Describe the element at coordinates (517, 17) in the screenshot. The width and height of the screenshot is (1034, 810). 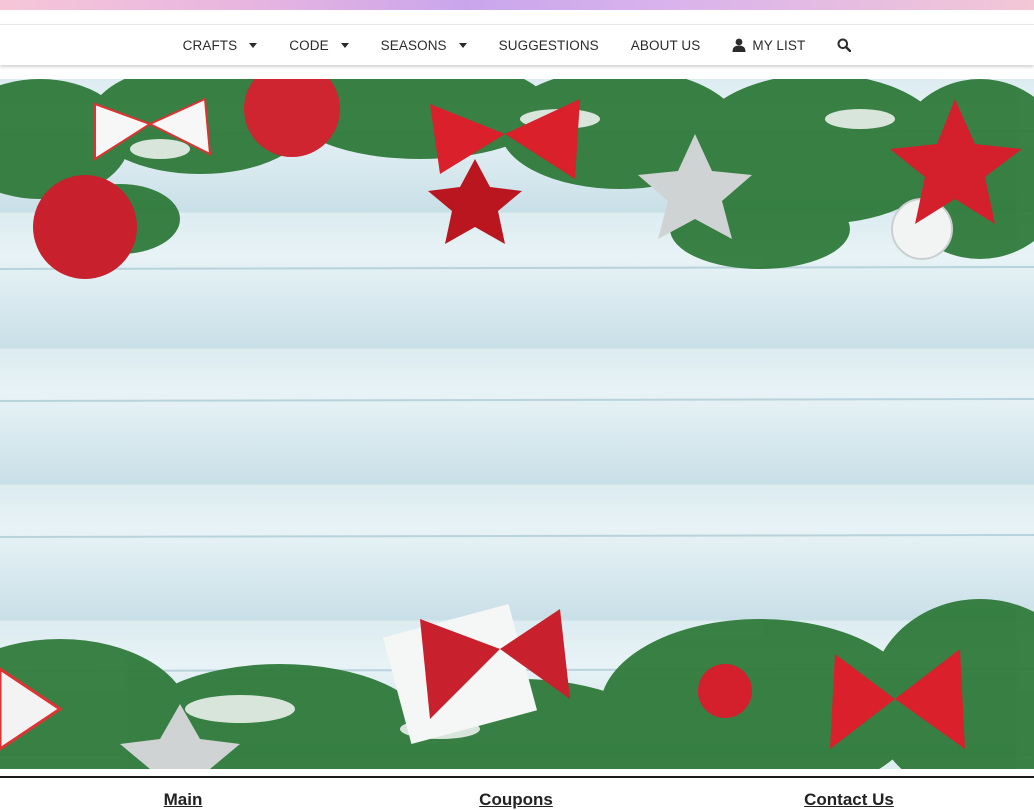
I see `banner-spacer` at that location.